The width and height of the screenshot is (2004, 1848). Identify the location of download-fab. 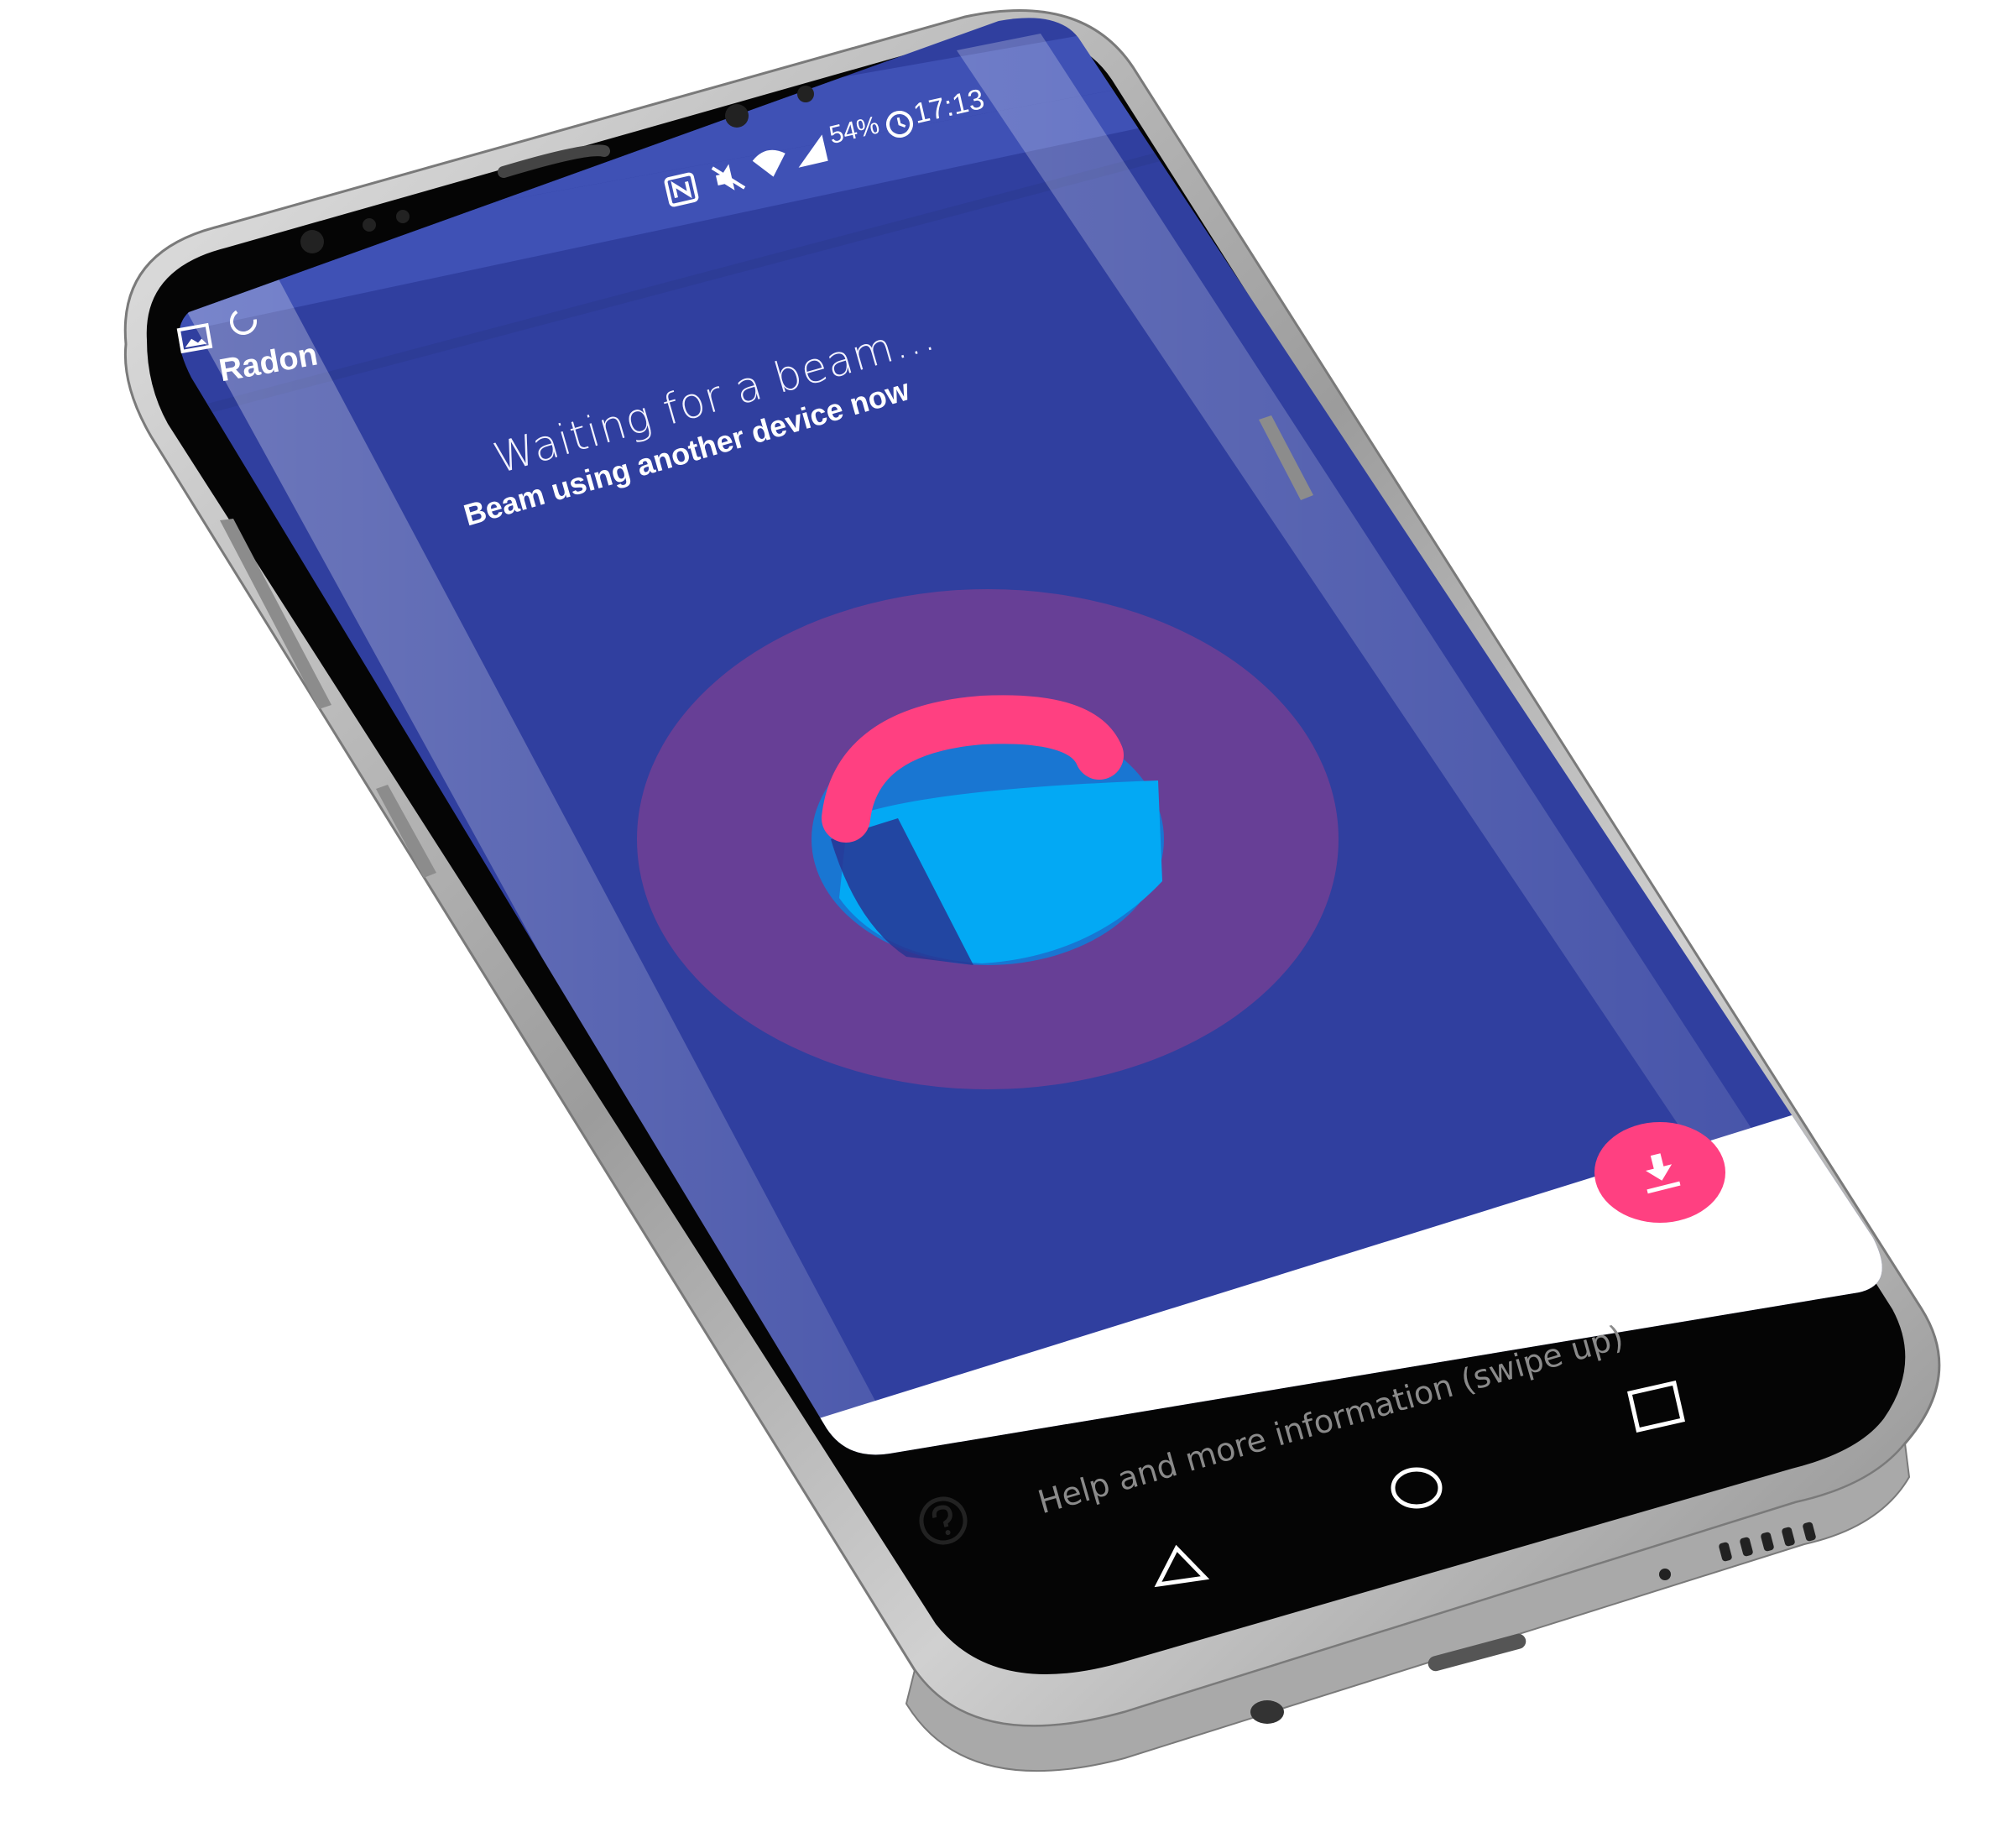
(1659, 1172).